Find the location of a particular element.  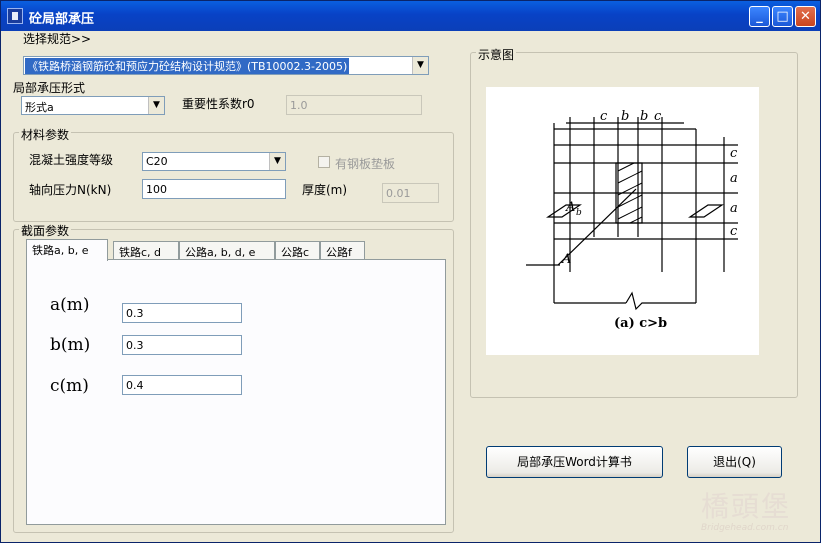

thickness-label: 厚度(m) is located at coordinates (325, 190).